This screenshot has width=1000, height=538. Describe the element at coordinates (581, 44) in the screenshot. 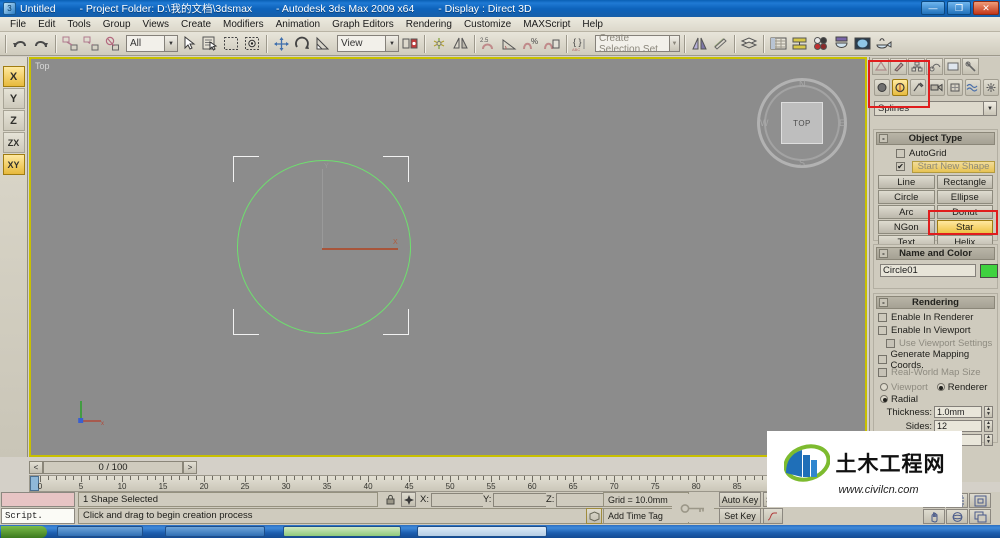

I see `edit-named-selection-sets-icon: { } ABC` at that location.